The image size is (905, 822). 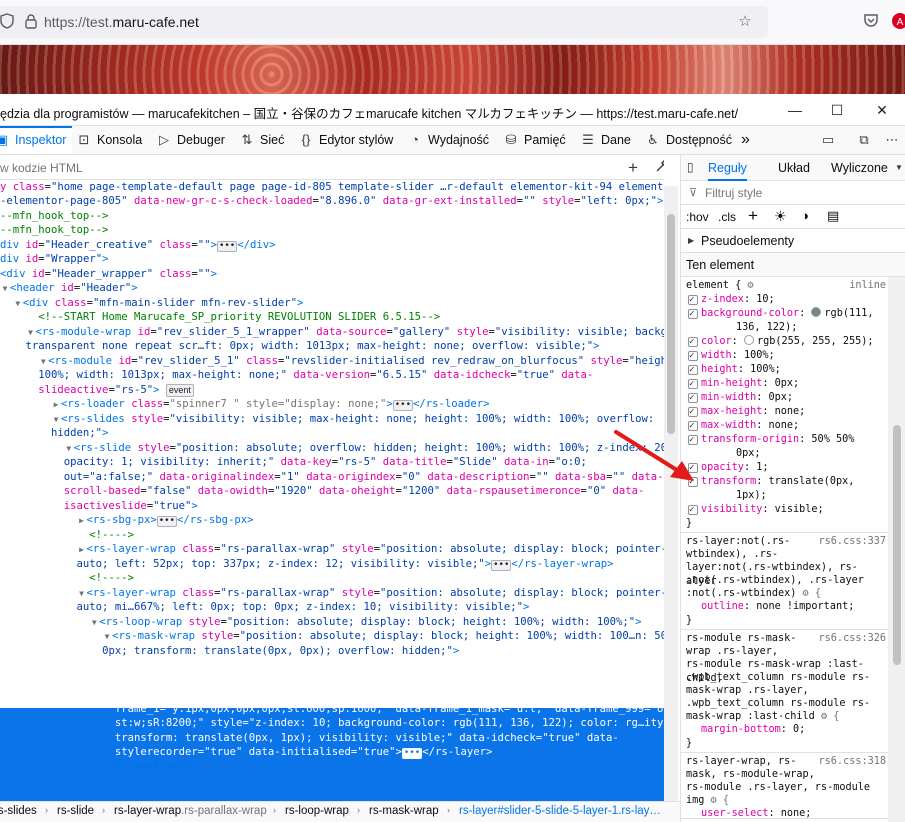 I want to click on declaration: transform-origin: 50% 50%, so click(x=784, y=440).